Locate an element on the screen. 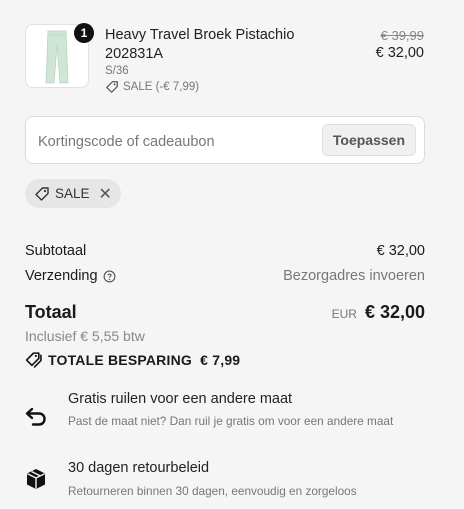  product-sale-tag: SALE (-€ 7,99) is located at coordinates (152, 87).